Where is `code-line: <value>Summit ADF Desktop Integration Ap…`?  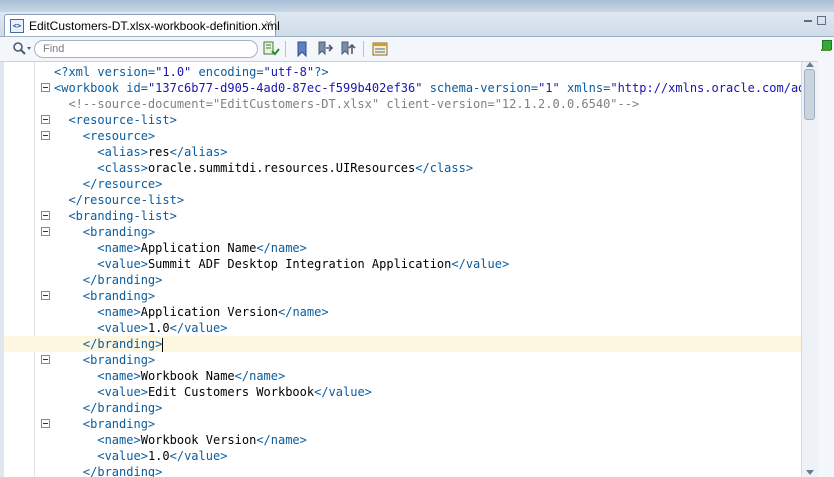 code-line: <value>Summit ADF Desktop Integration Ap… is located at coordinates (402, 264).